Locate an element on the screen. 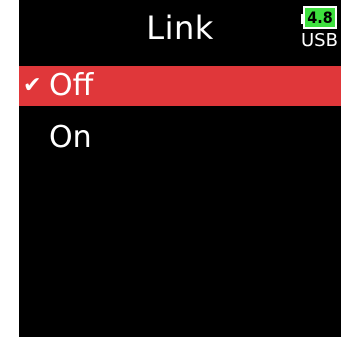 Image resolution: width=360 pixels, height=337 pixels. screen-title: Link is located at coordinates (180, 28).